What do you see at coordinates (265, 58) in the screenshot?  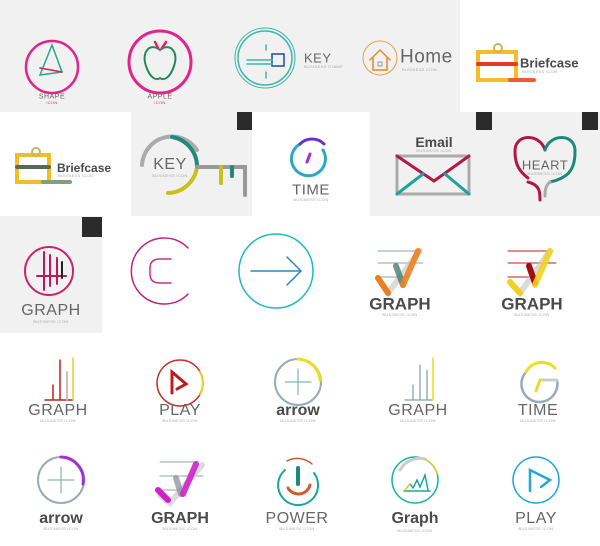 I see `key-icon` at bounding box center [265, 58].